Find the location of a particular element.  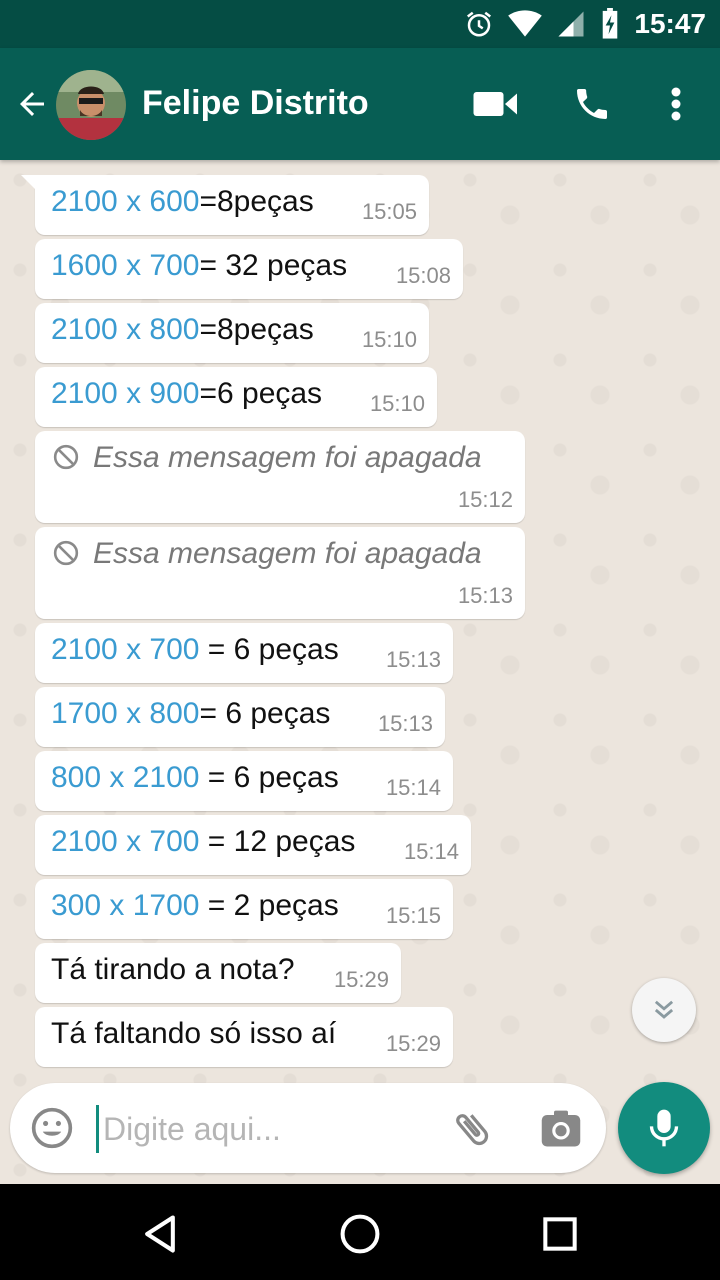

status-clock: 15:47 is located at coordinates (670, 23).